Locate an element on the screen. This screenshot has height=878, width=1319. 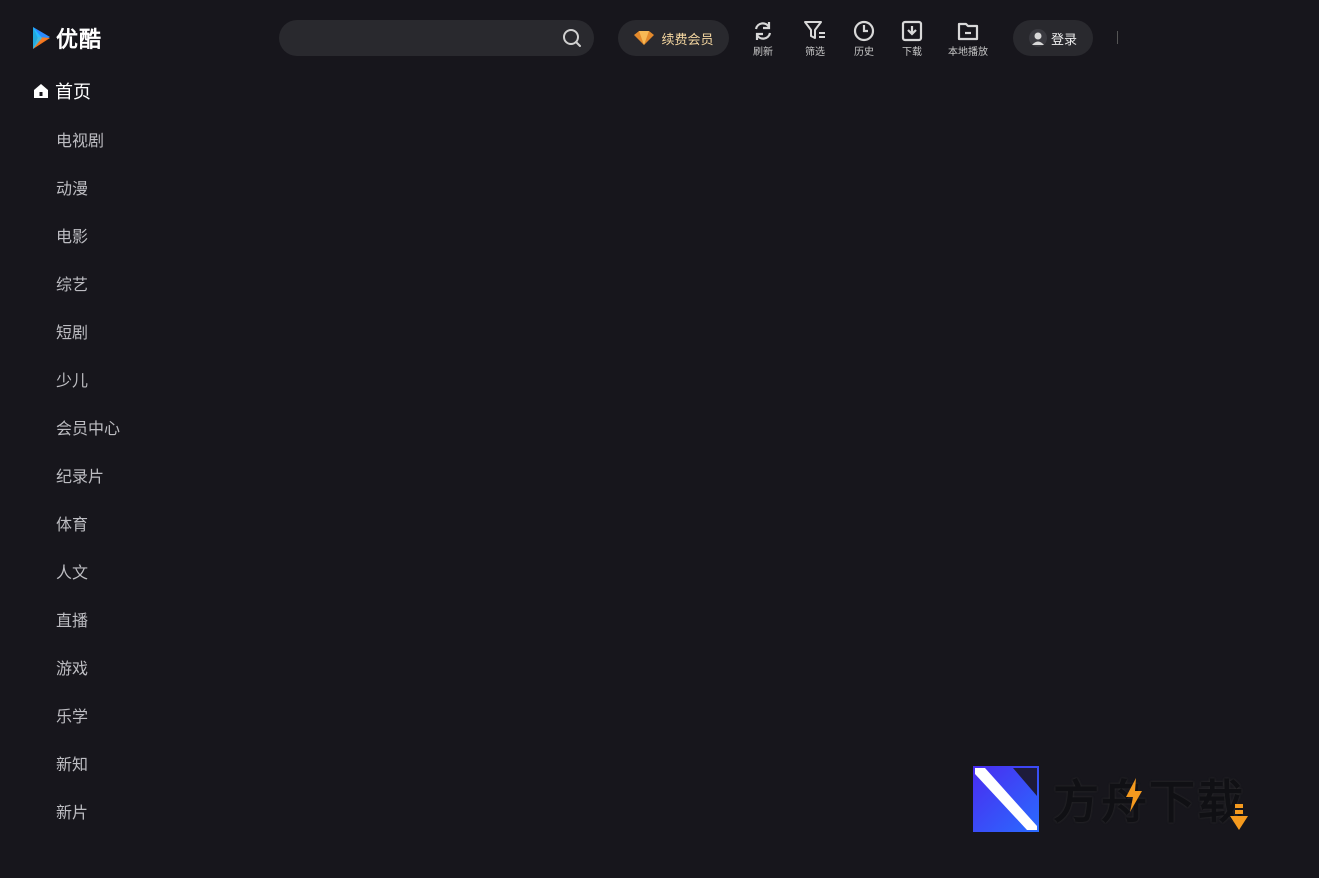
search-box is located at coordinates (436, 39).